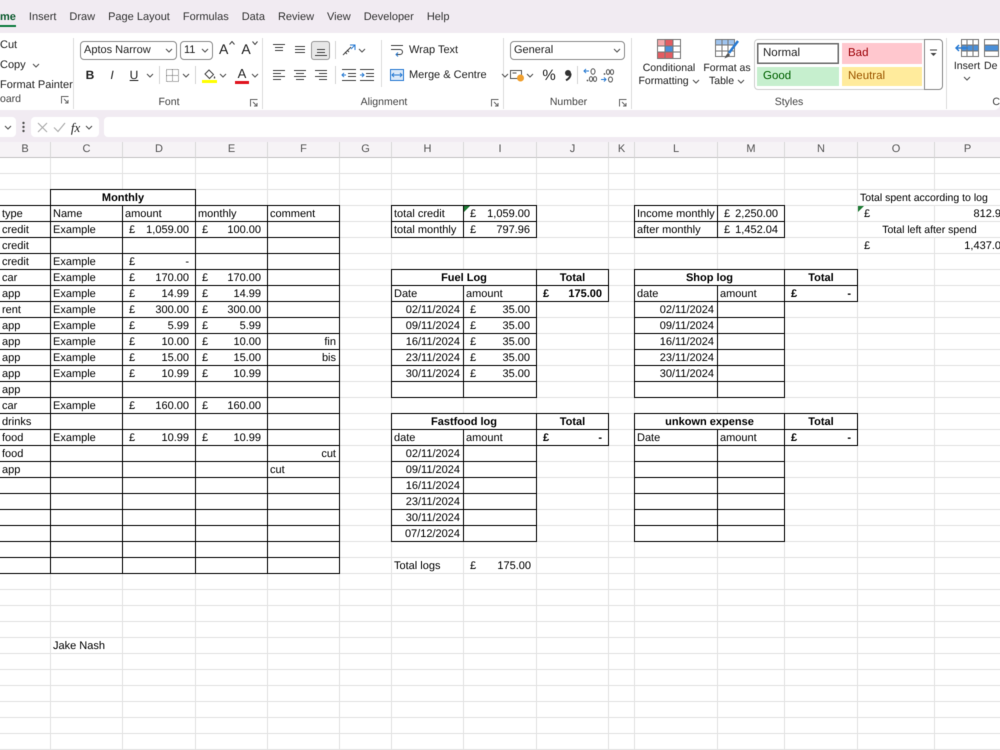 This screenshot has width=1000, height=750. Describe the element at coordinates (172, 75) in the screenshot. I see `borders-icon` at that location.